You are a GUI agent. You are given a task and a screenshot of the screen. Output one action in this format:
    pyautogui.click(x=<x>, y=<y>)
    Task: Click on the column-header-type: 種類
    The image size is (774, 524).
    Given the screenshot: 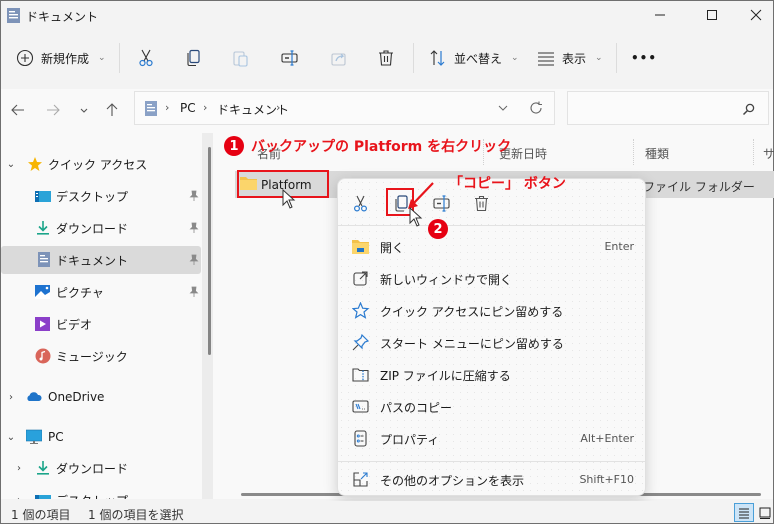 What is the action you would take?
    pyautogui.click(x=657, y=153)
    